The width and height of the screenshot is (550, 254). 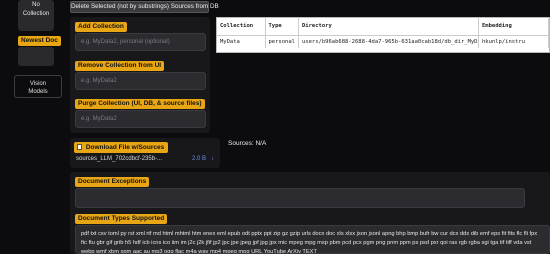 What do you see at coordinates (300, 198) in the screenshot?
I see `document-exceptions-field` at bounding box center [300, 198].